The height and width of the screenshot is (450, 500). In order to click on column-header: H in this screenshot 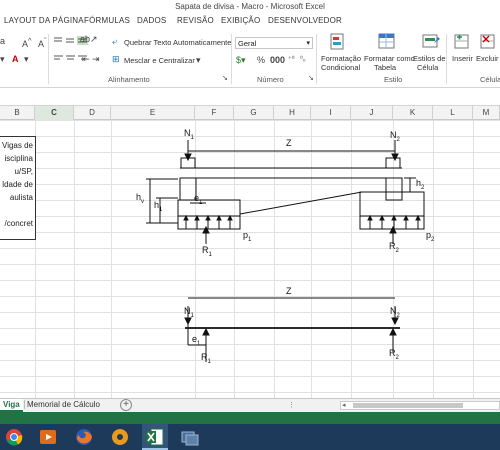, I will do `click(292, 113)`.